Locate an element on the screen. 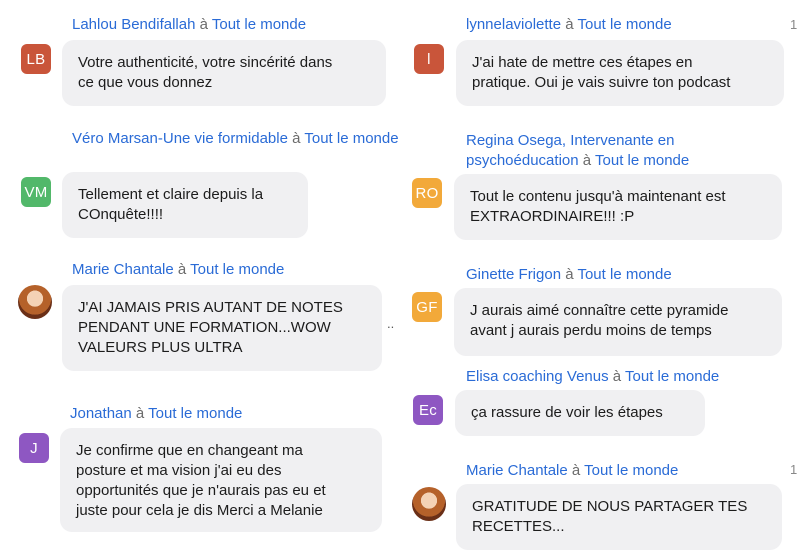 Image resolution: width=799 pixels, height=558 pixels. message-line: Je confirme que en changeant ma is located at coordinates (189, 450).